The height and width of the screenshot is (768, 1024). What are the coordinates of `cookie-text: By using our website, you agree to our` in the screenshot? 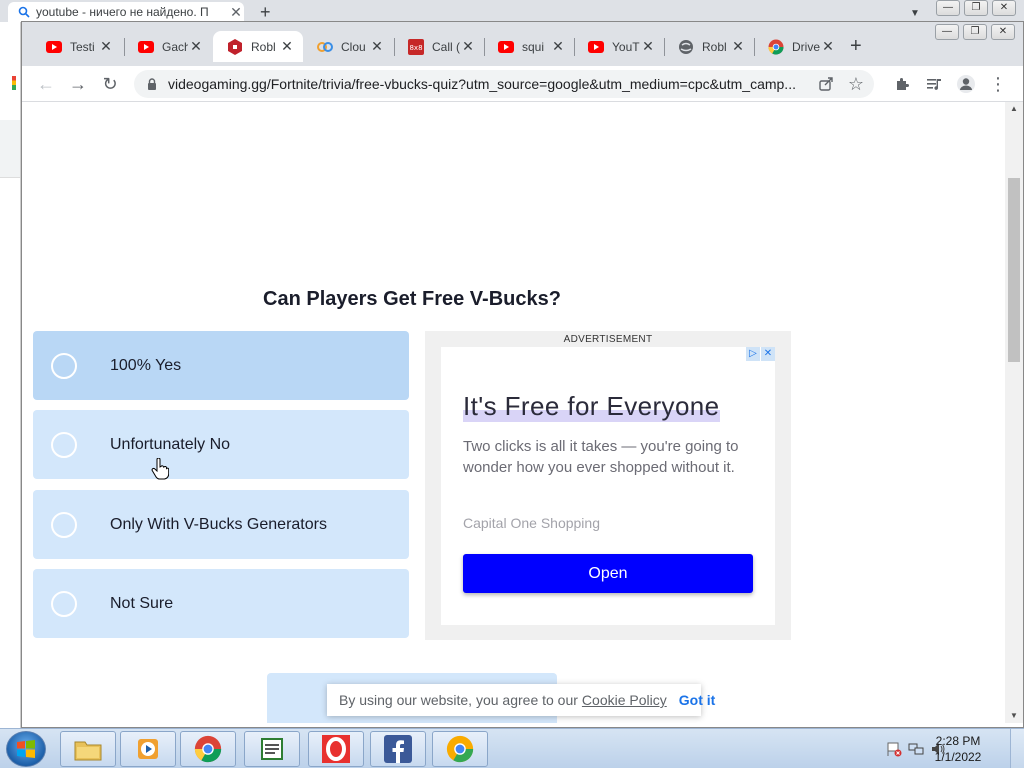 It's located at (458, 700).